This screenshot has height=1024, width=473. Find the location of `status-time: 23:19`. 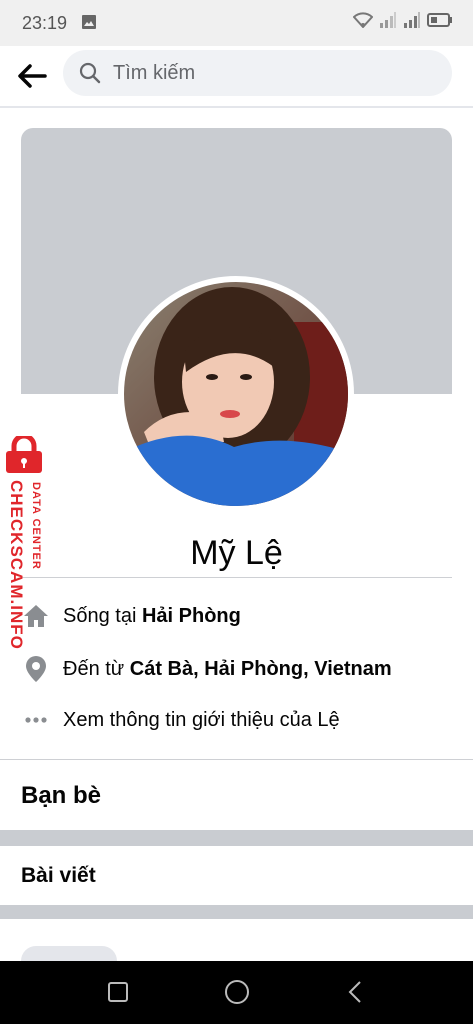

status-time: 23:19 is located at coordinates (45, 23).